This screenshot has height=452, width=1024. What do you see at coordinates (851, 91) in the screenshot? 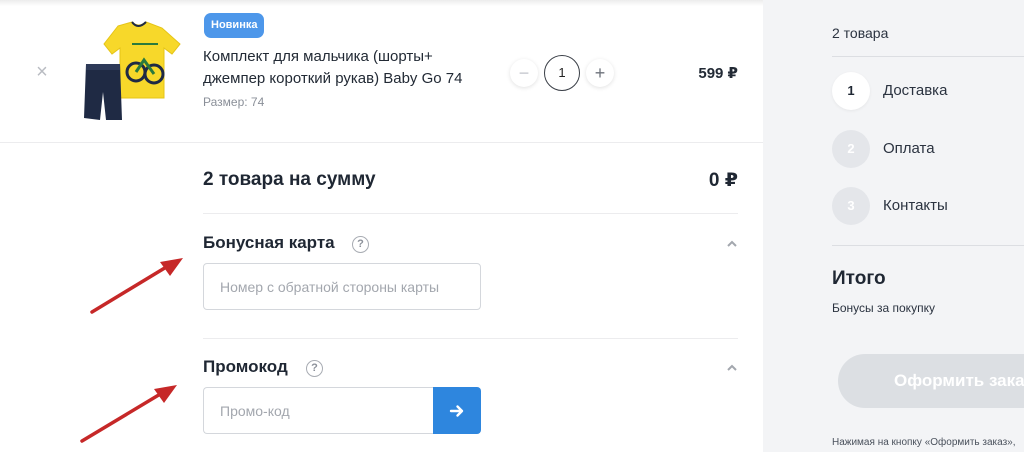
I see `step-number-delivery: 1` at bounding box center [851, 91].